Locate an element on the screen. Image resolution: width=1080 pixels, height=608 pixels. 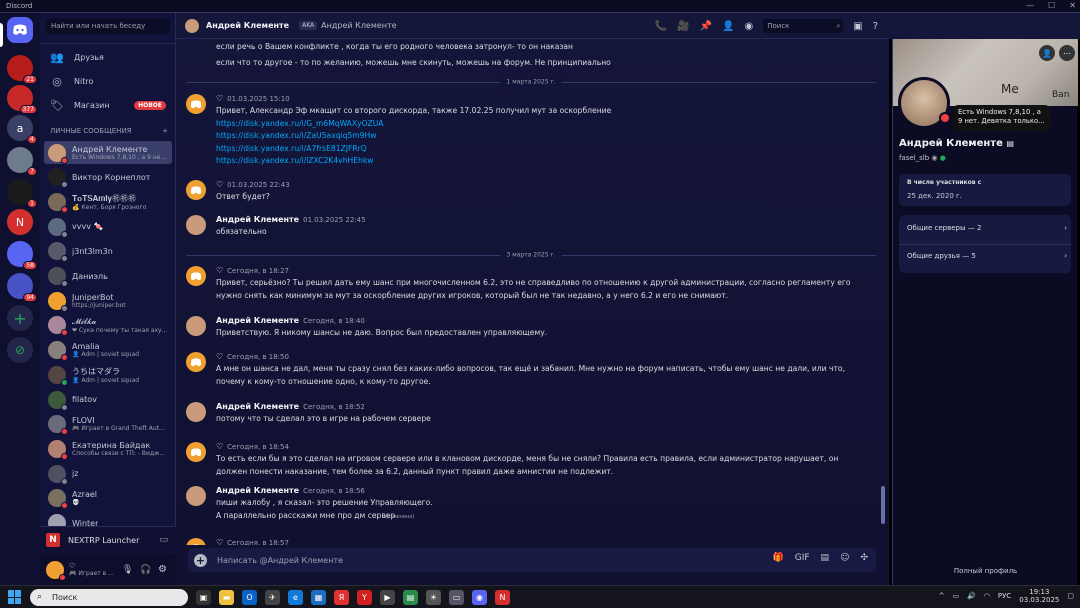
scrollbar is located at coordinates (883, 505).